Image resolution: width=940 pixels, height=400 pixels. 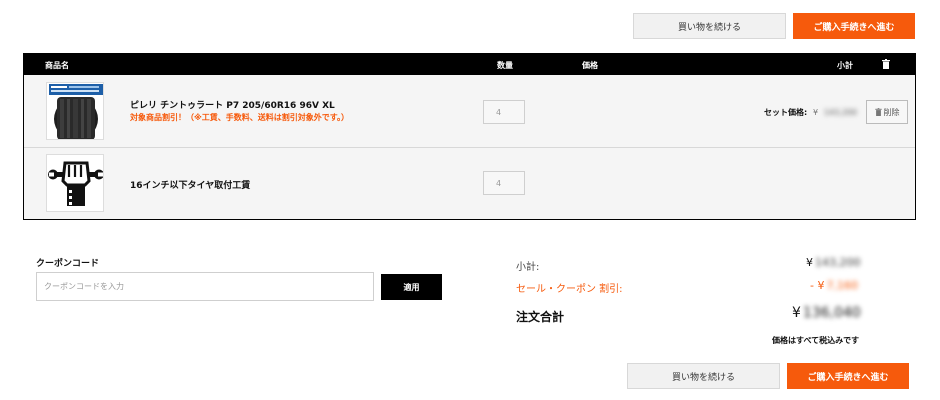 What do you see at coordinates (703, 376) in the screenshot?
I see `continue-shopping-button-bottom: 買い物を続ける` at bounding box center [703, 376].